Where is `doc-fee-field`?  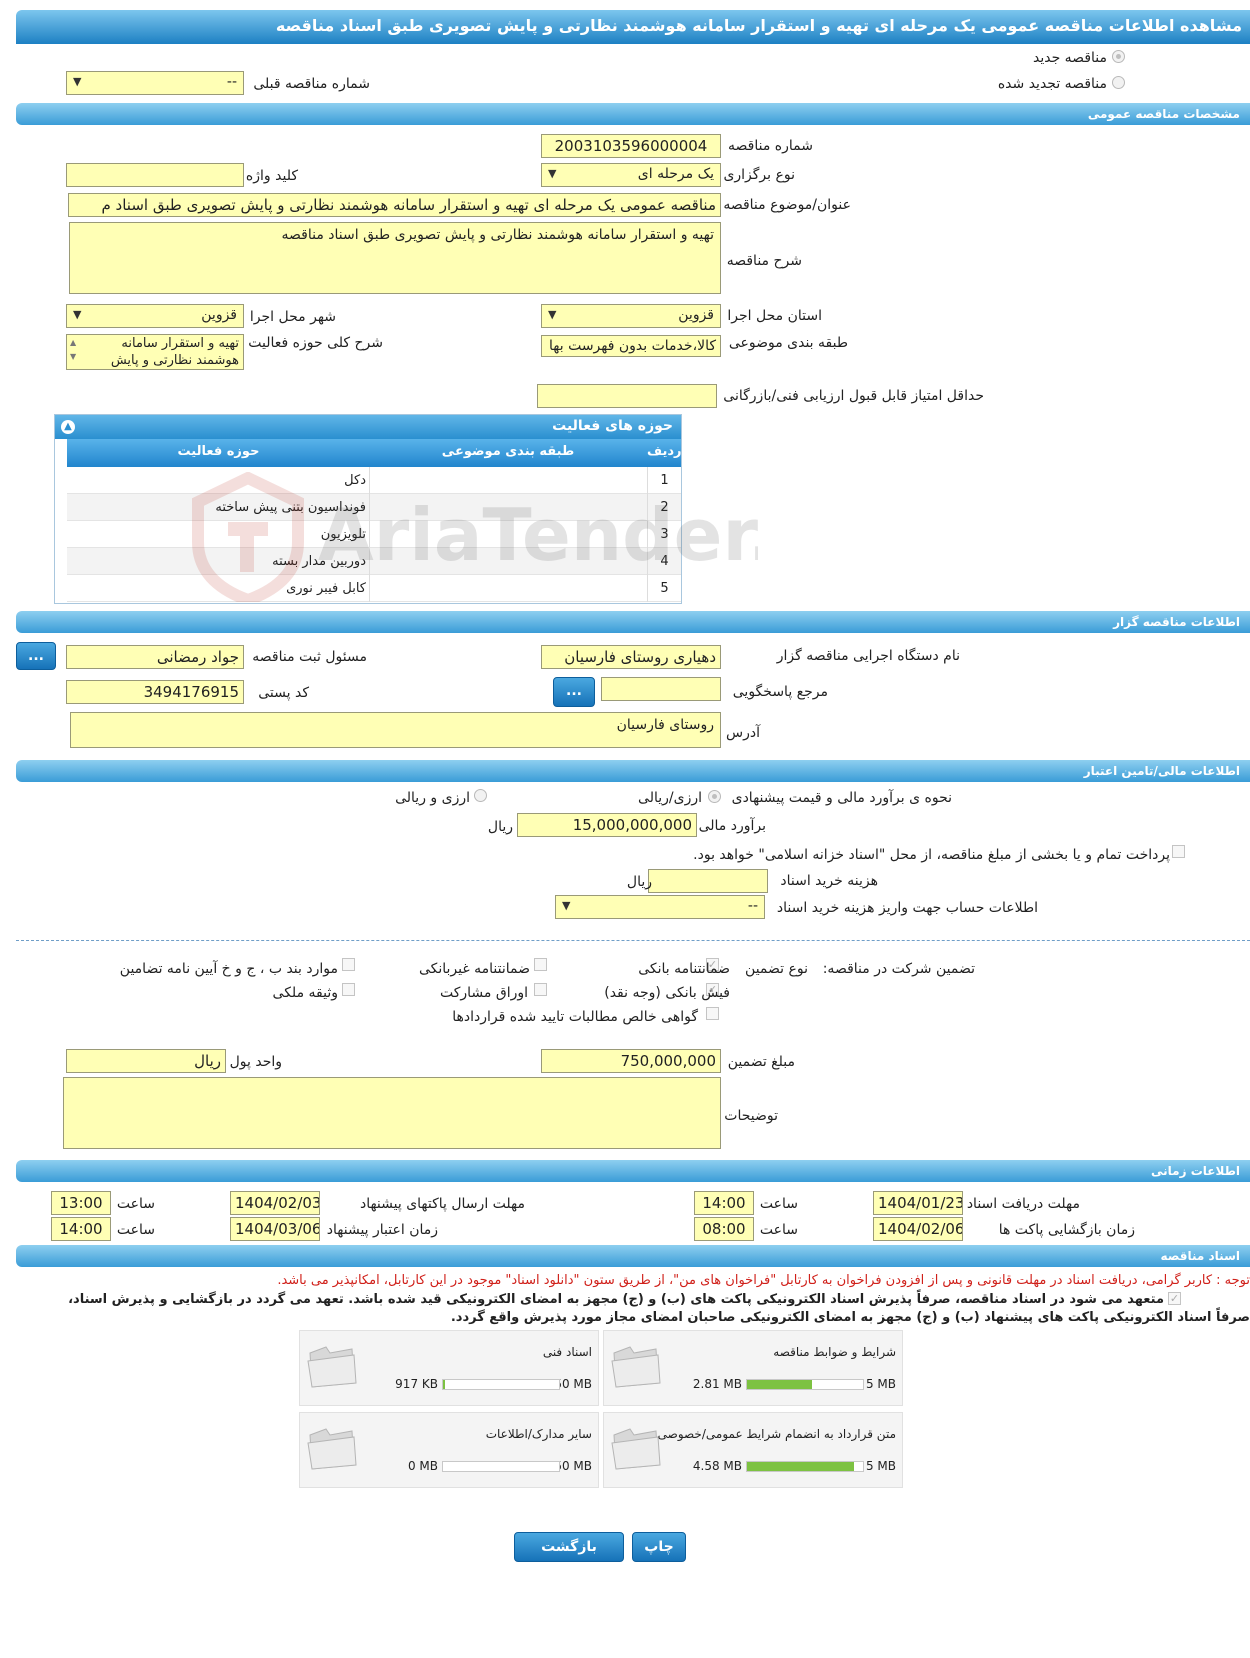 doc-fee-field is located at coordinates (708, 881).